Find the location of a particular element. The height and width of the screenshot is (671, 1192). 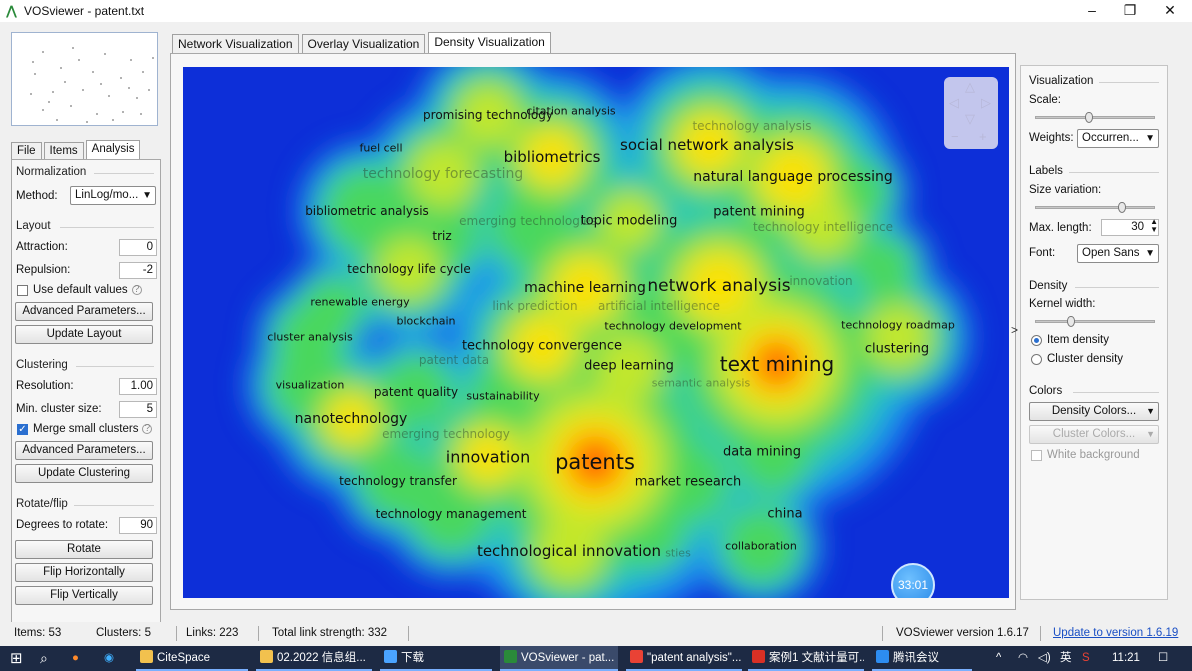

resolution-input: 1.00 is located at coordinates (138, 386).